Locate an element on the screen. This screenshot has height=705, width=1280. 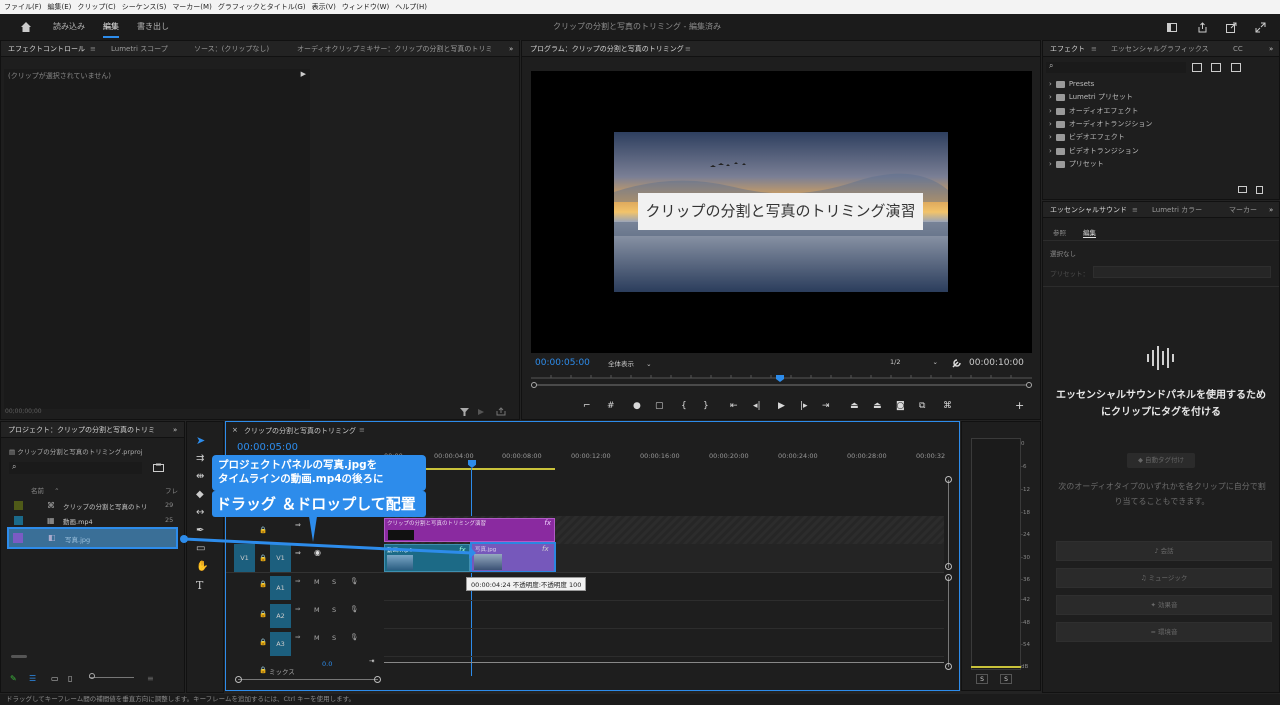
mark-out-icon: # is located at coordinates (611, 406).